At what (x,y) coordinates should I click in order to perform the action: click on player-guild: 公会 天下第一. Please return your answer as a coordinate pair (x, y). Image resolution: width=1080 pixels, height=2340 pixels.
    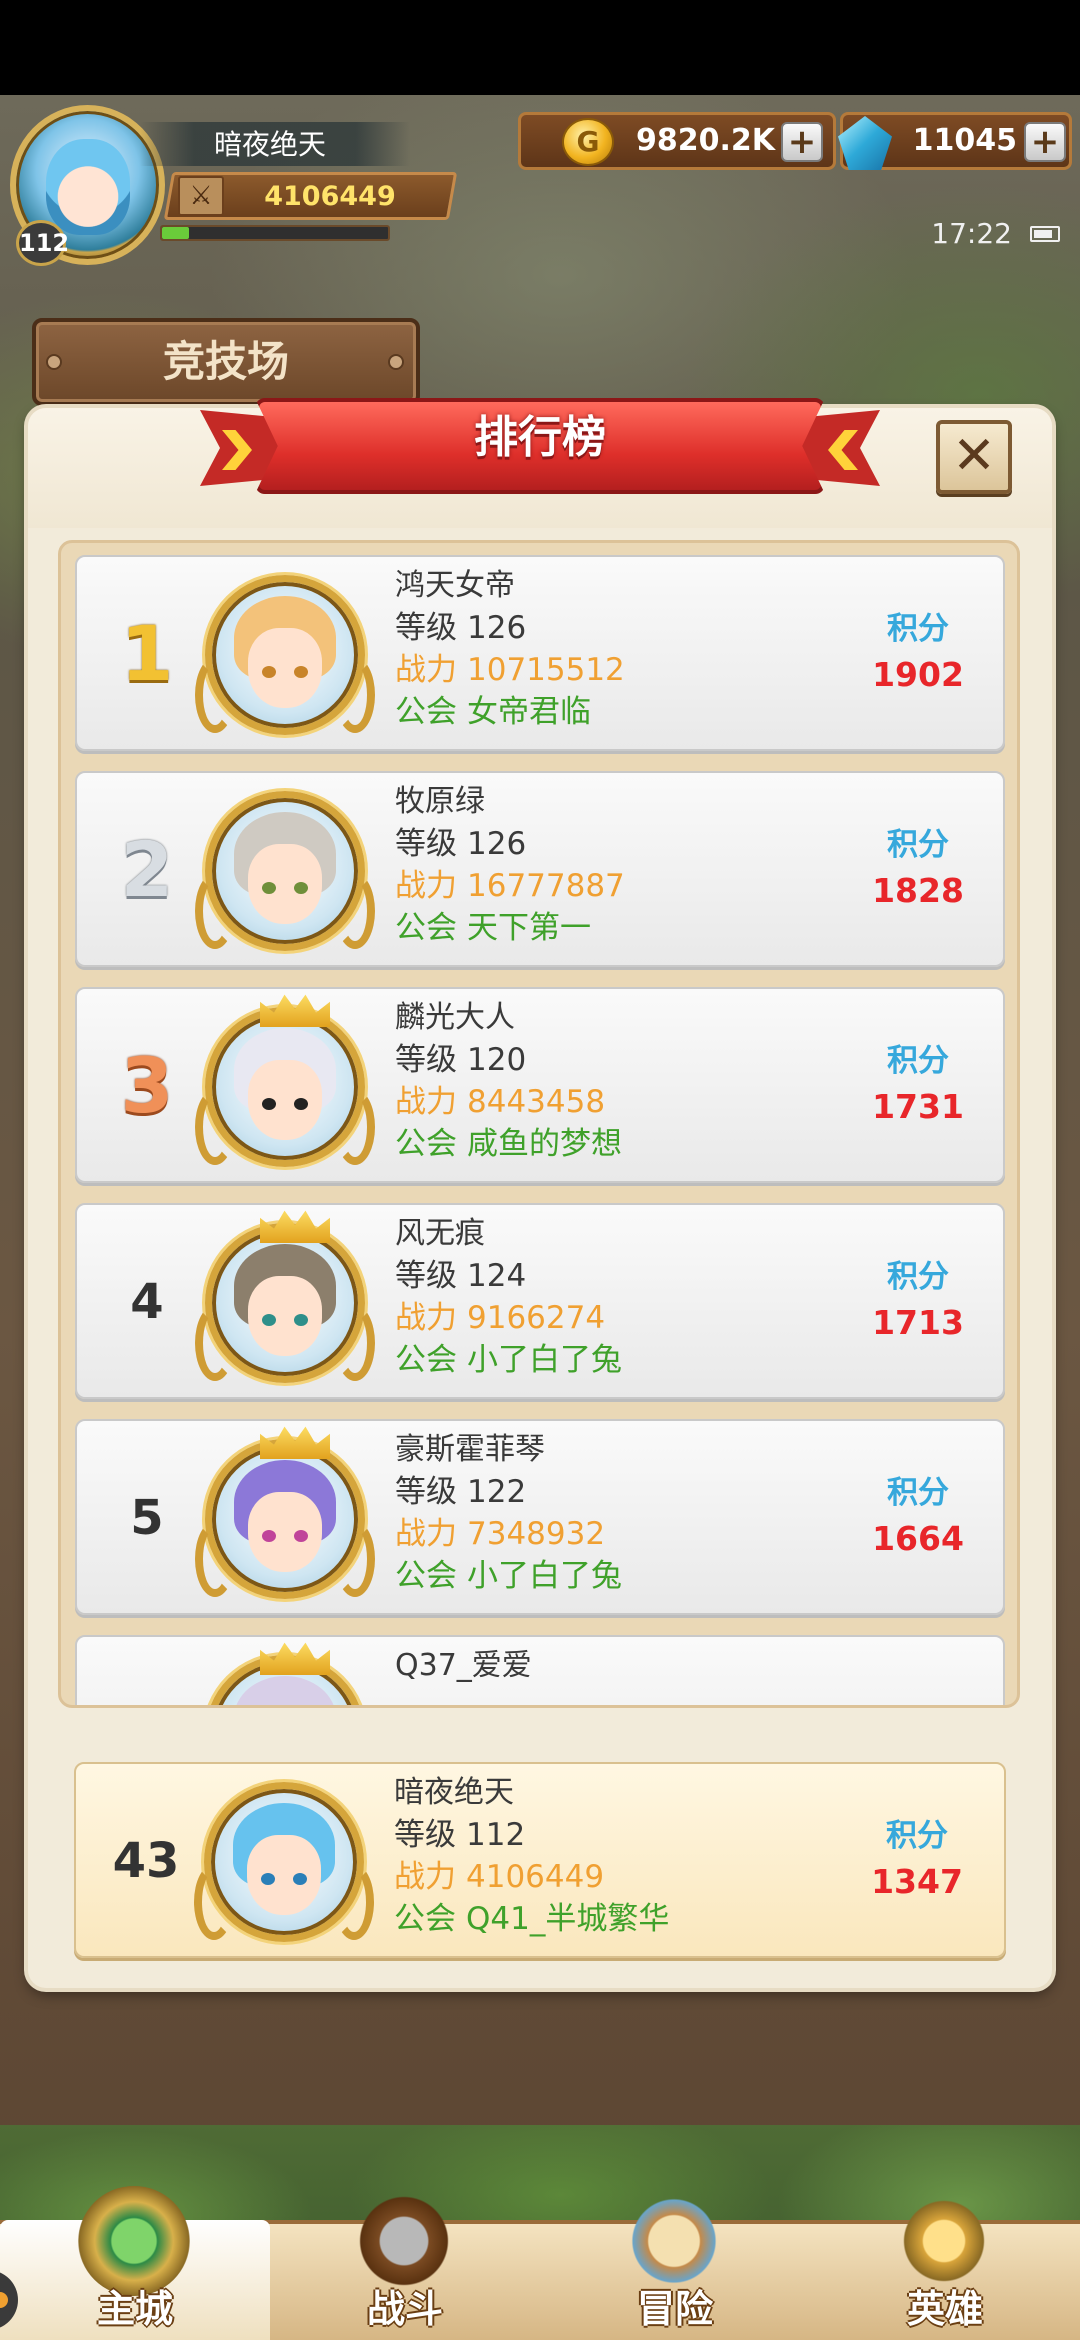
    Looking at the image, I should click on (493, 928).